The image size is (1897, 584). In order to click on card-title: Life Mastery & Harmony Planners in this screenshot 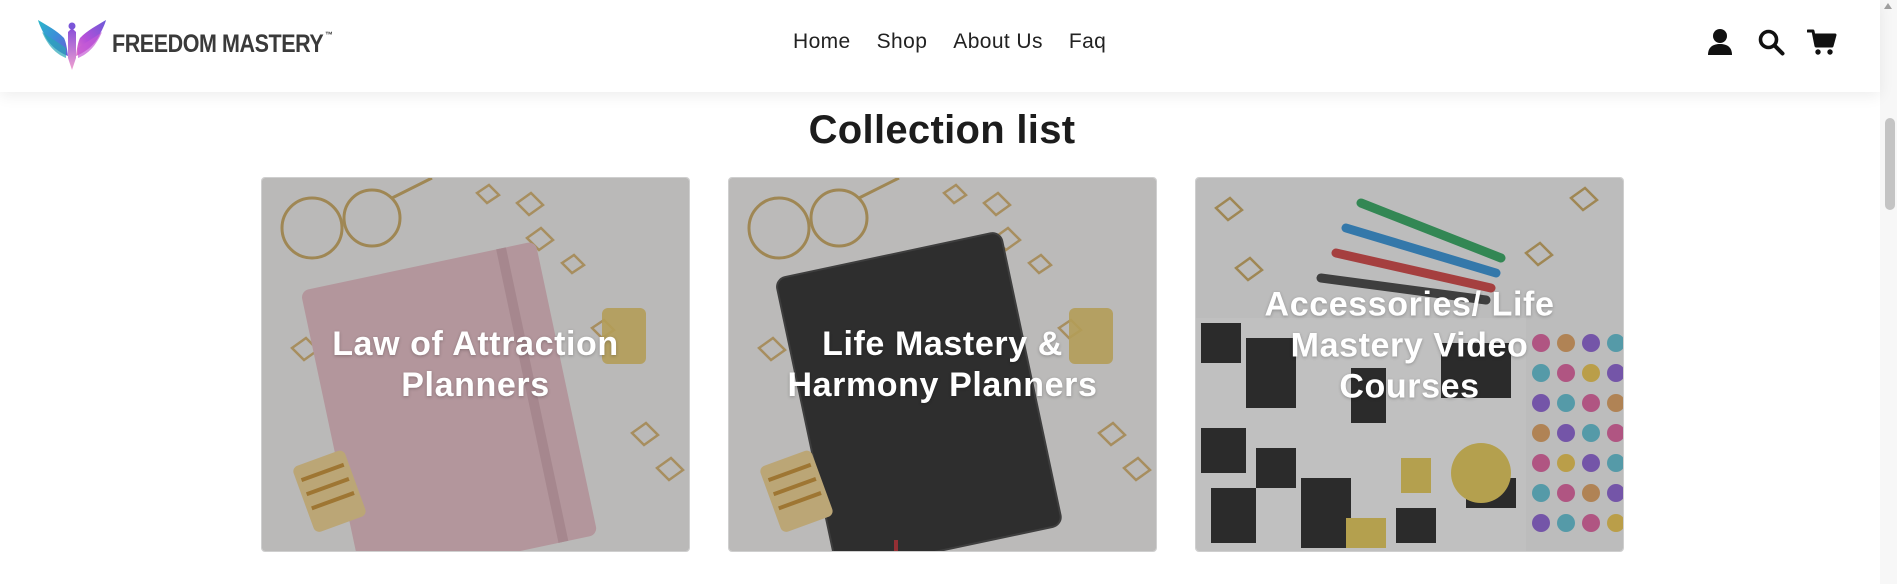, I will do `click(942, 364)`.